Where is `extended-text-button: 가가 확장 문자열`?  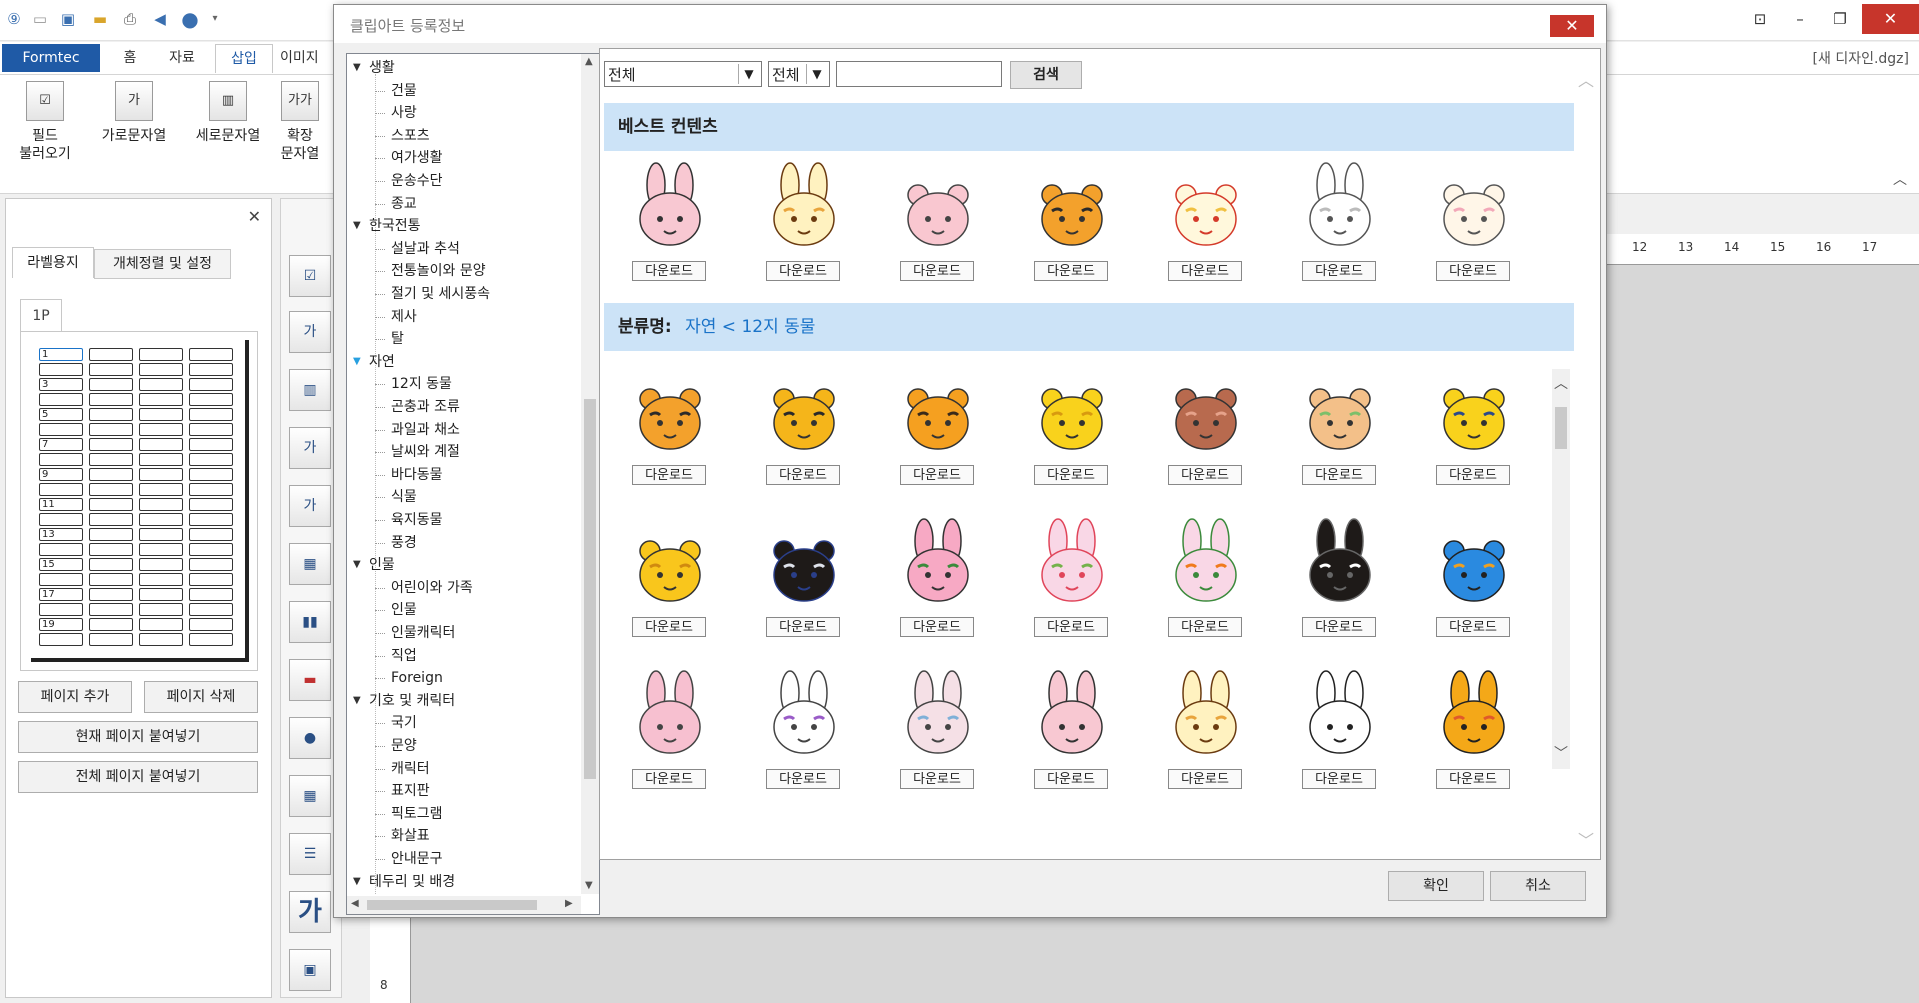
extended-text-button: 가가 확장 문자열 is located at coordinates (300, 122).